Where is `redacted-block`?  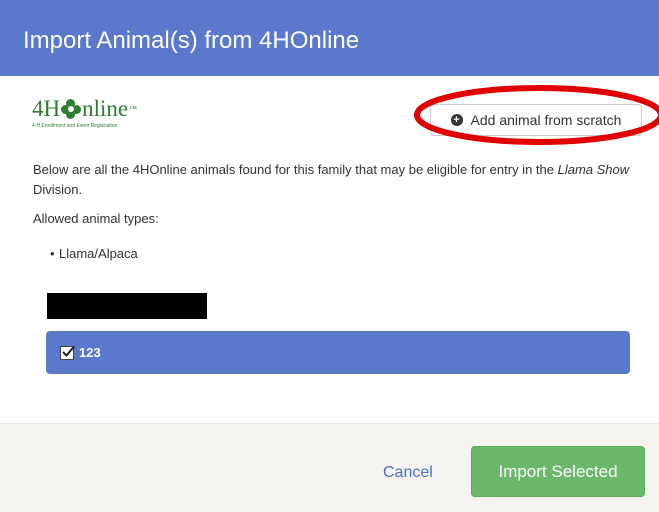 redacted-block is located at coordinates (127, 306).